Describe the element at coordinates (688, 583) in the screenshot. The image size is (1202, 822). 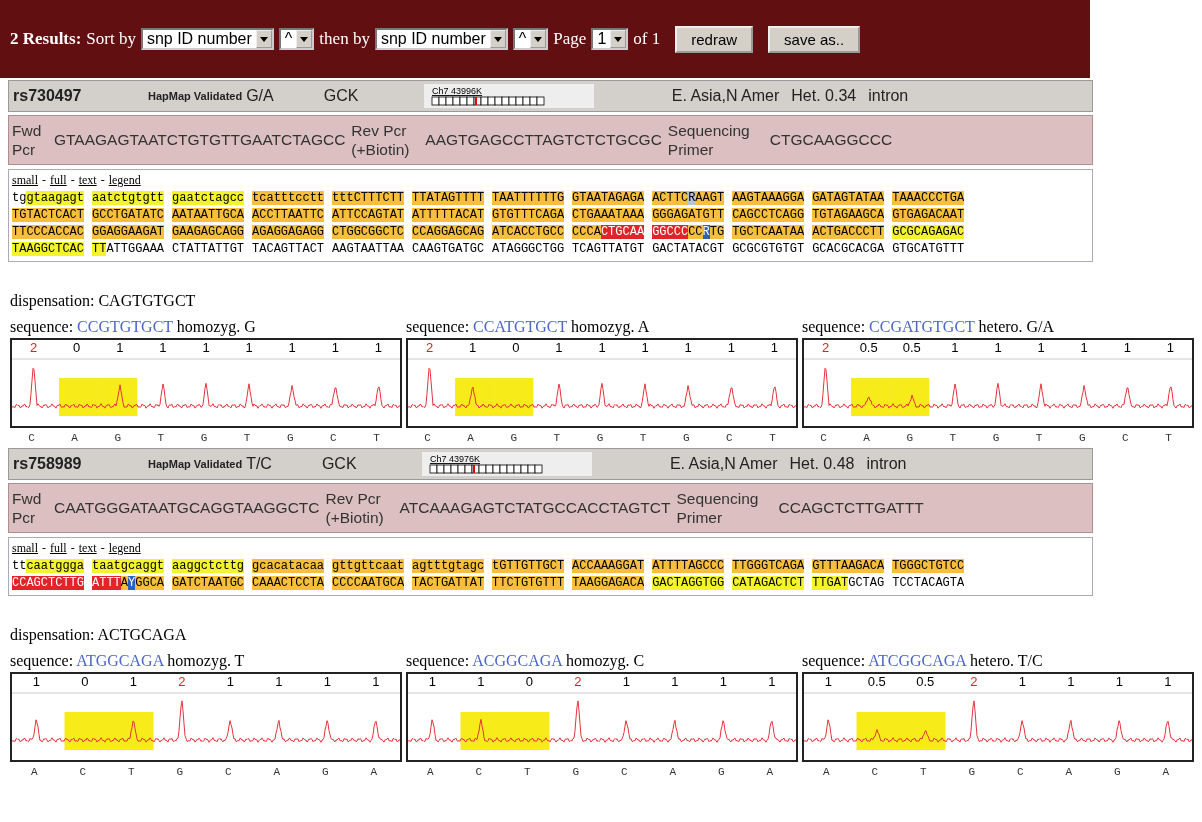
I see `sequence-text: GACTAGGTGG` at that location.